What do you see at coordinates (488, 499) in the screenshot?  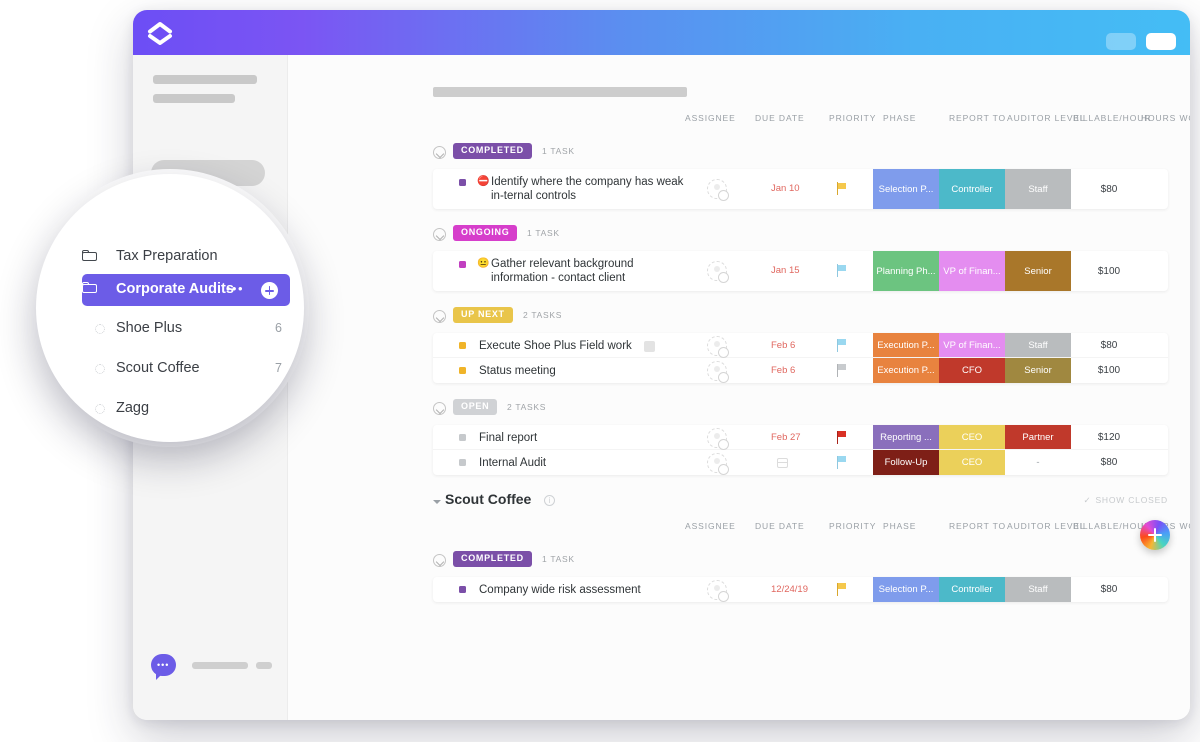 I see `section-title: Scout Coffee` at bounding box center [488, 499].